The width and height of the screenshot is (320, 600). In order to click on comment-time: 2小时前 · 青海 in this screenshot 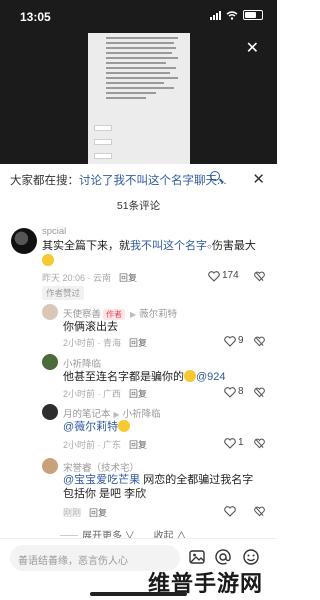, I will do `click(92, 343)`.